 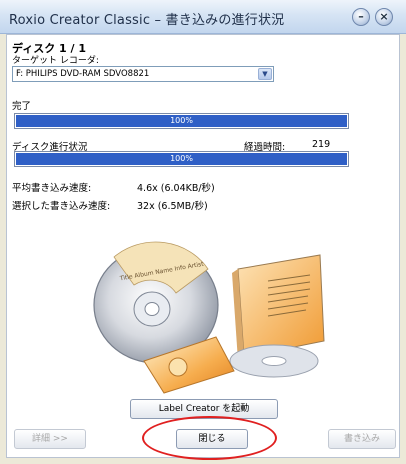 I want to click on target-recorder-dropdown: F: PHILIPS DVD-RAM SDVO8821 ▼, so click(x=143, y=74).